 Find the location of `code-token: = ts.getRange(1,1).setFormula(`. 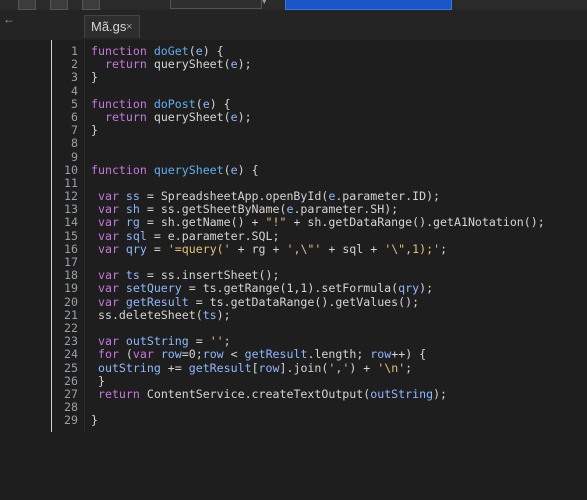

code-token: = ts.getRange(1,1).setFormula( is located at coordinates (290, 288).